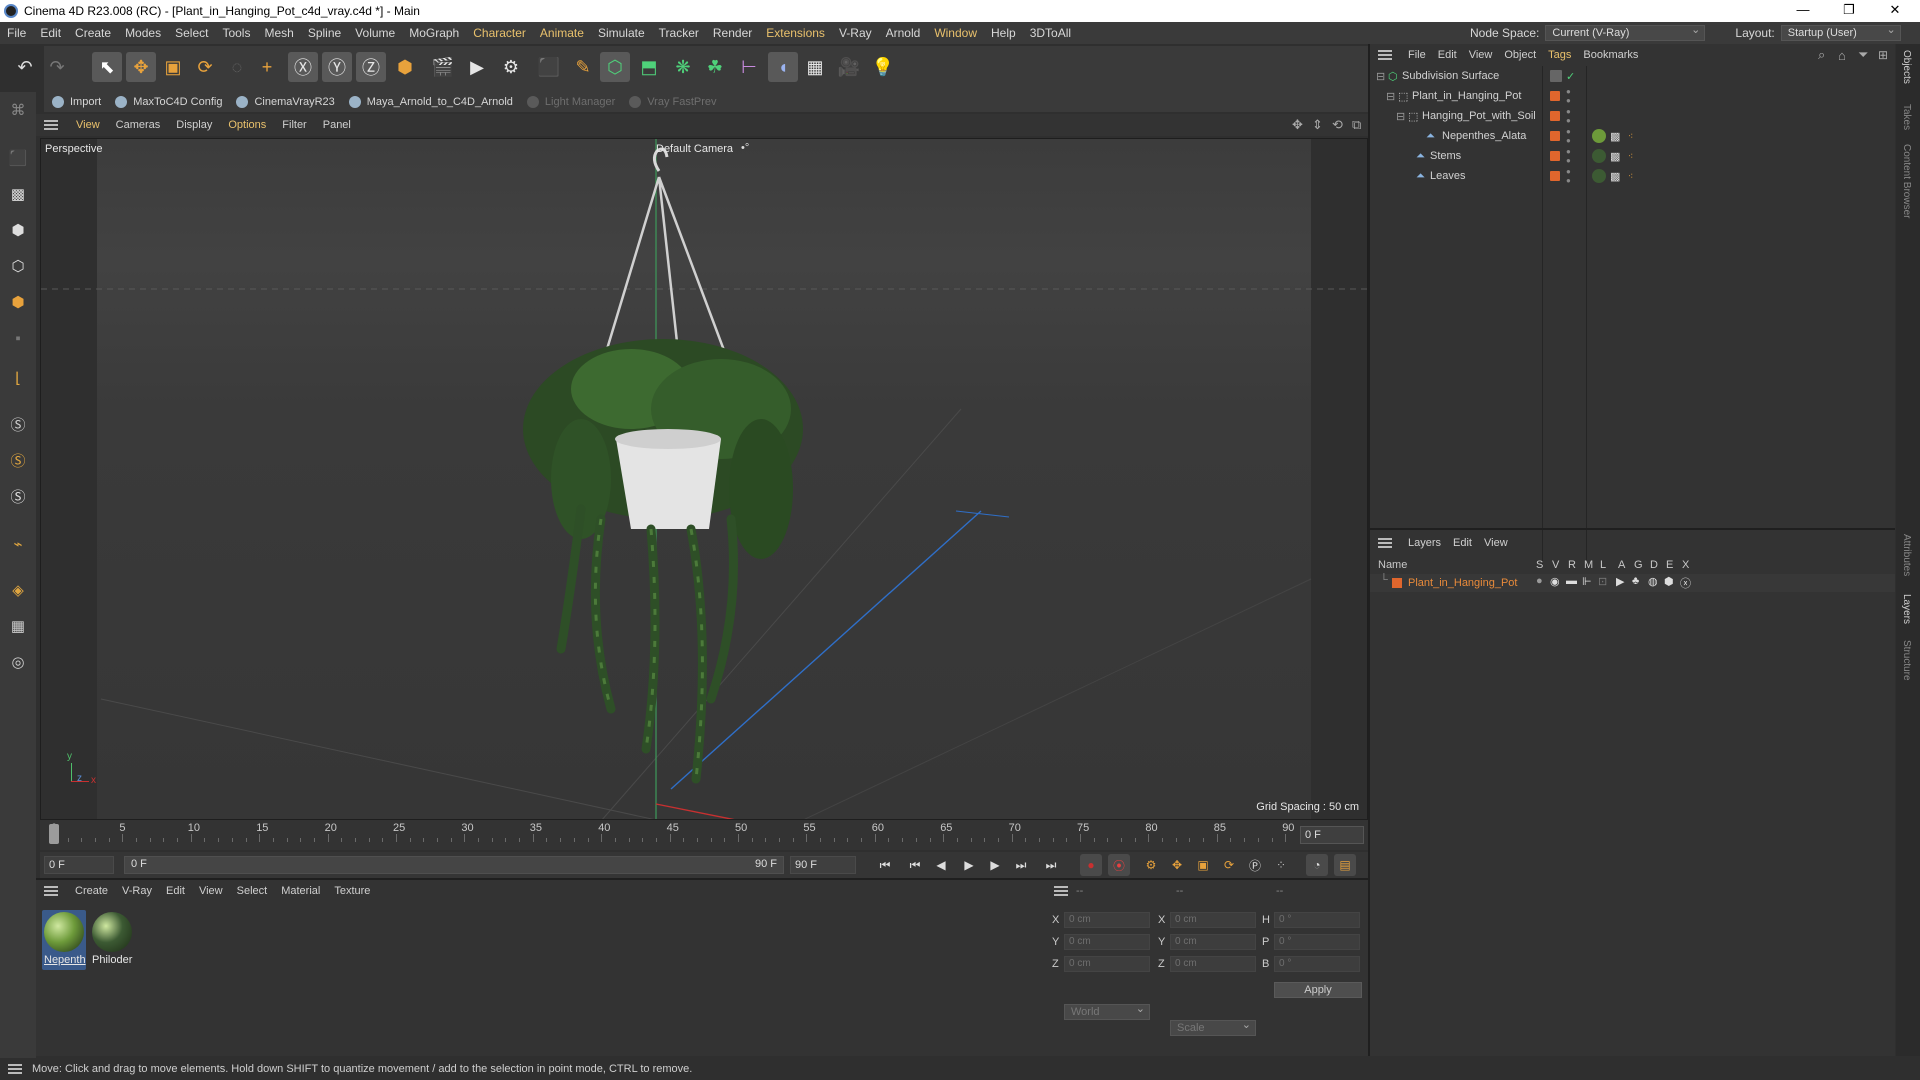 The height and width of the screenshot is (1080, 1920). What do you see at coordinates (324, 33) in the screenshot?
I see `menu-spline: Spline` at bounding box center [324, 33].